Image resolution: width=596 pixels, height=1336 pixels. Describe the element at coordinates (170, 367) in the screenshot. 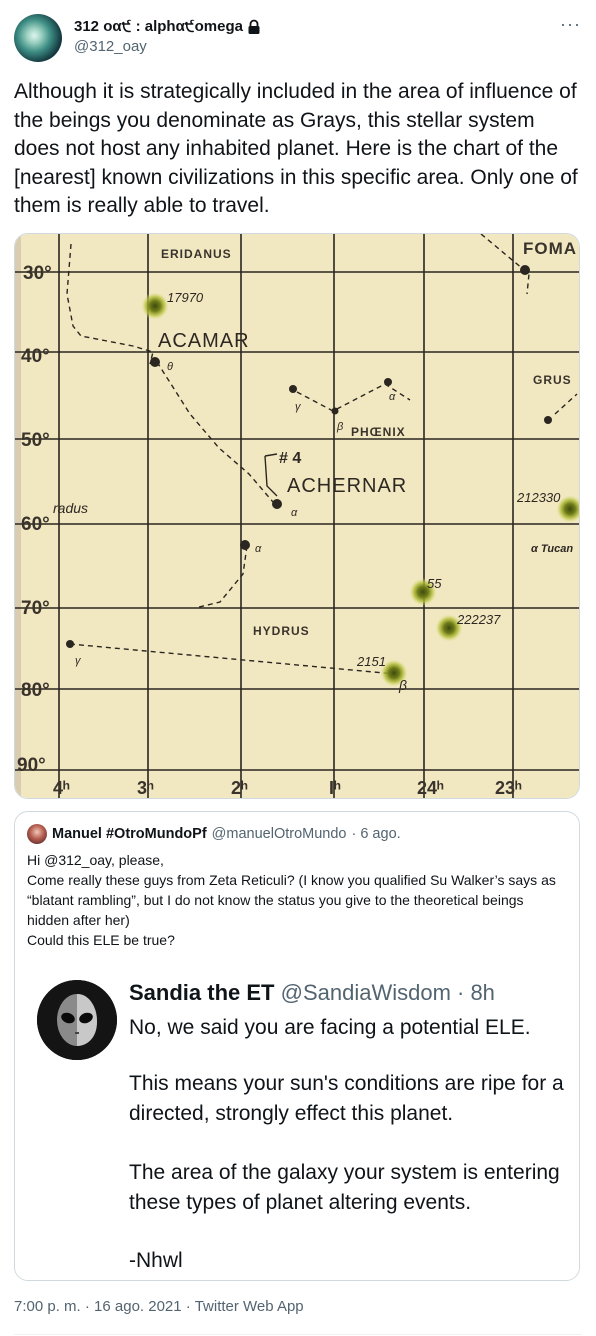

I see `svg-text: θ` at that location.